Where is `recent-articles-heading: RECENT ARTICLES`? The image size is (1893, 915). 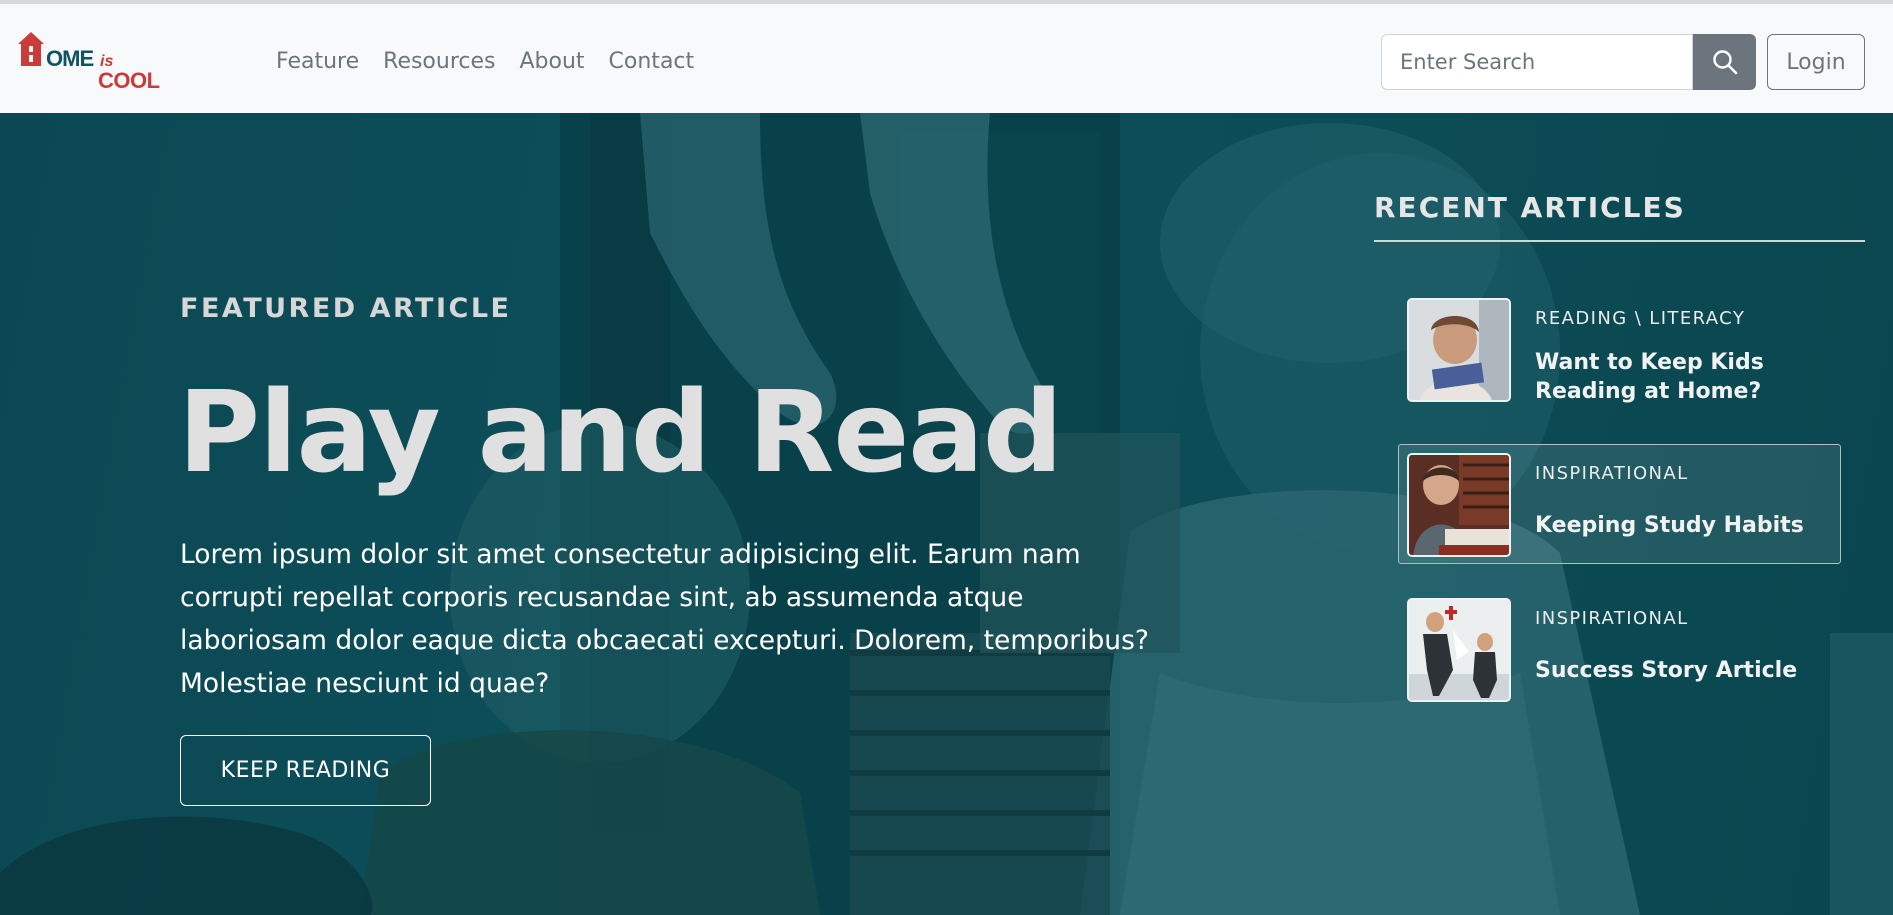
recent-articles-heading: RECENT ARTICLES is located at coordinates (1530, 207).